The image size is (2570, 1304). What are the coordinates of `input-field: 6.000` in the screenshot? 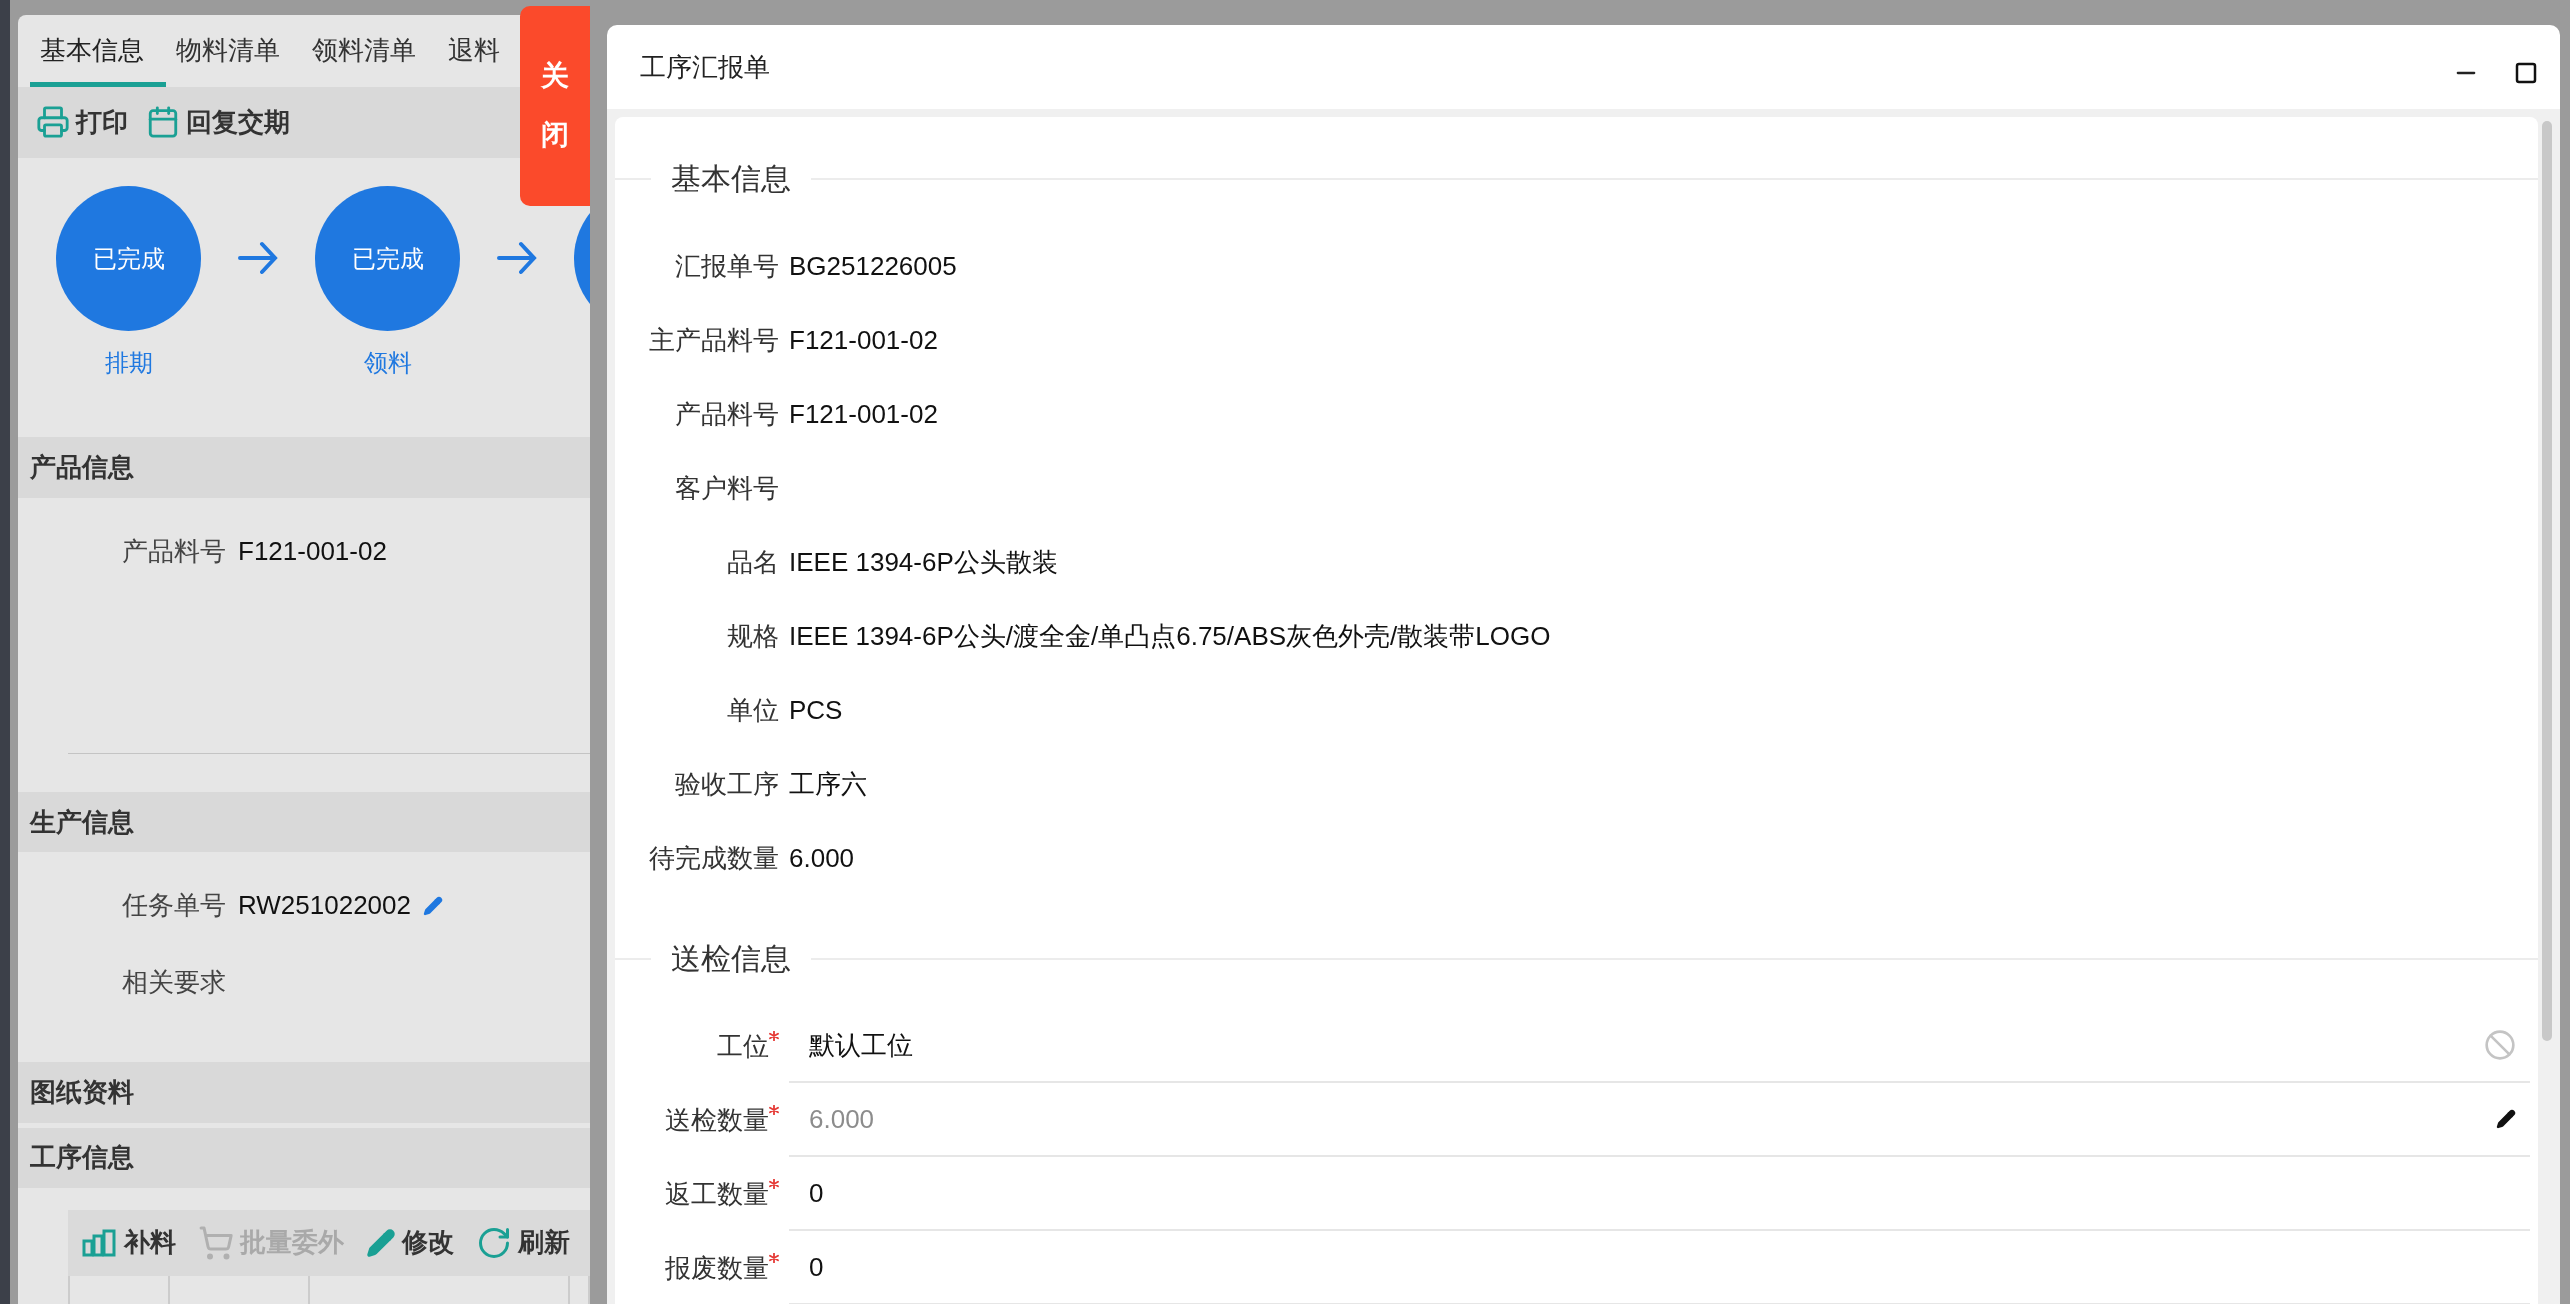 It's located at (1642, 1119).